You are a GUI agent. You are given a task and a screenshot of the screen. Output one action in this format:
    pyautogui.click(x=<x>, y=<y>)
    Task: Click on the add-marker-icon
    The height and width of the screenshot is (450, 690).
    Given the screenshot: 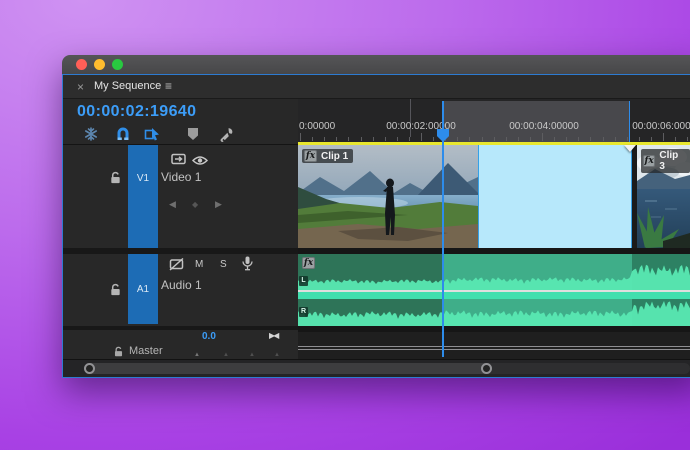 What is the action you would take?
    pyautogui.click(x=193, y=134)
    